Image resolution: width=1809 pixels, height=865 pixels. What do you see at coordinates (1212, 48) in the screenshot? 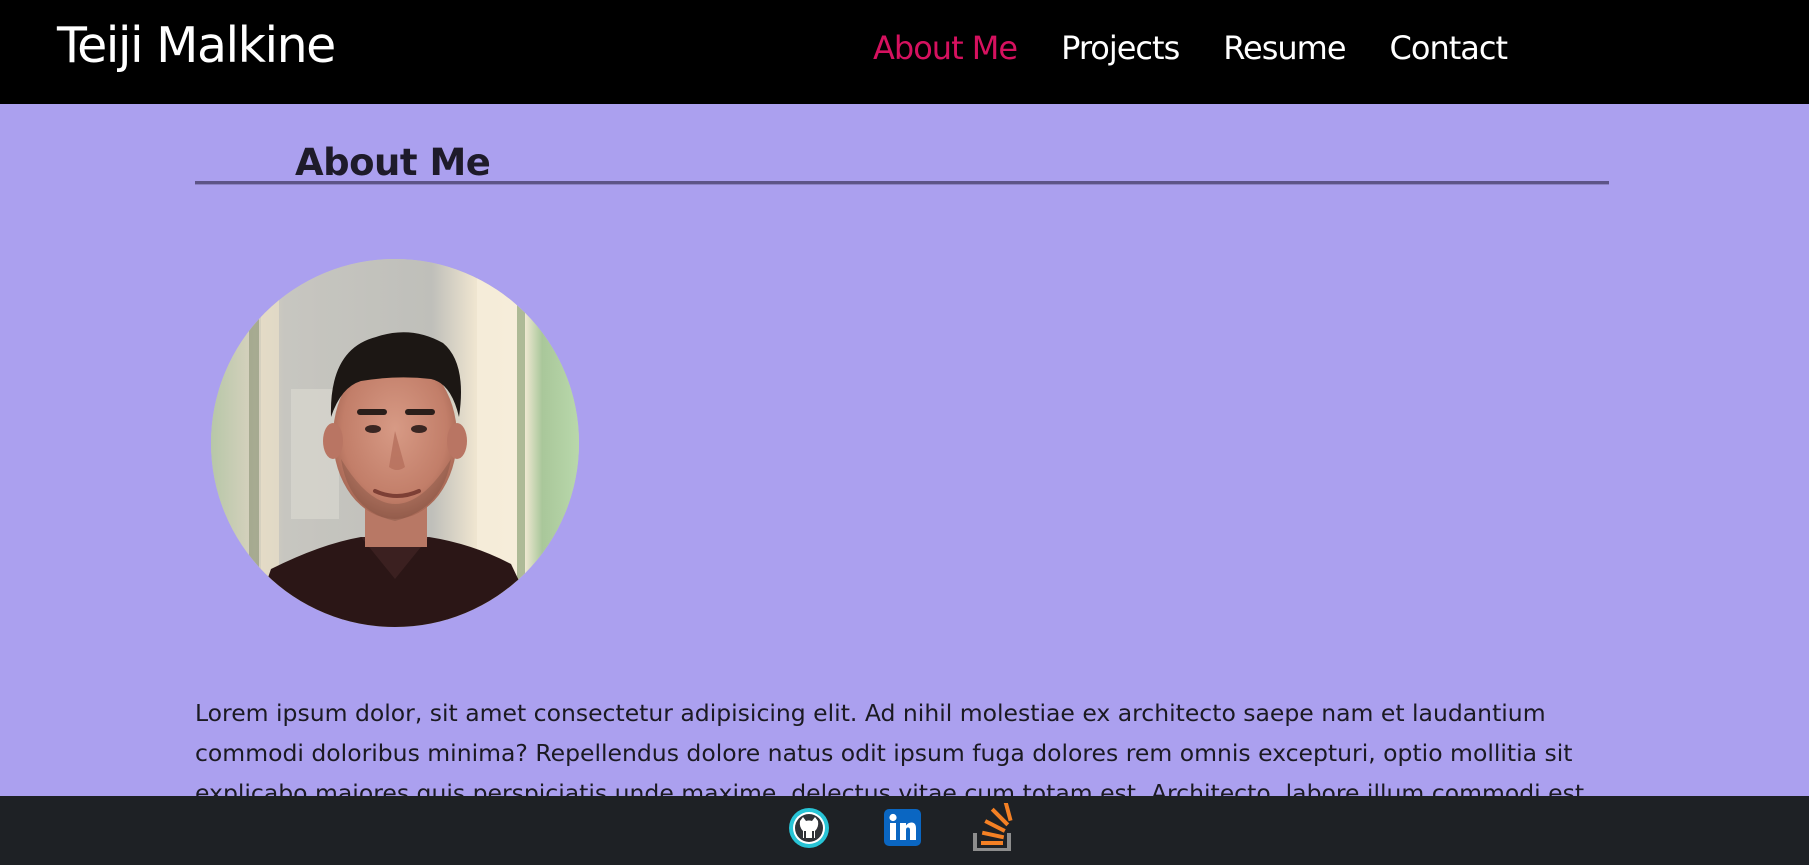
I see `main-nav: About Me Projects Resume Contact` at bounding box center [1212, 48].